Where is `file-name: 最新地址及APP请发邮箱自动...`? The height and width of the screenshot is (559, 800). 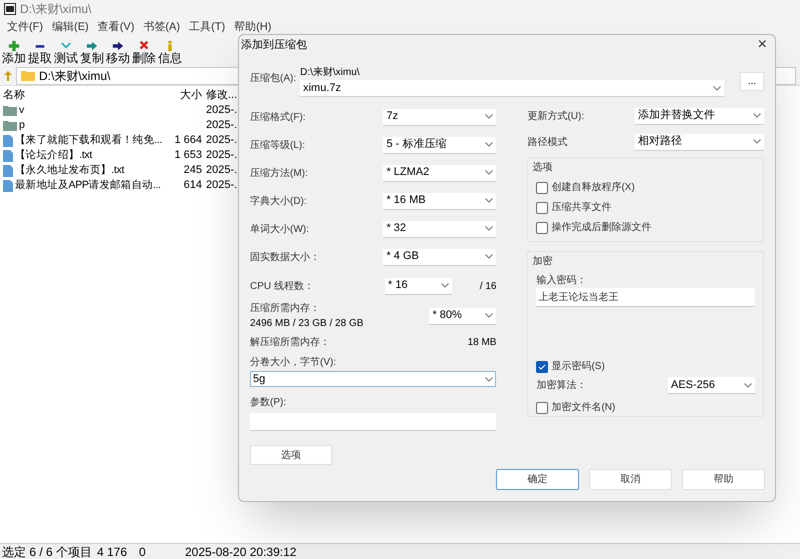 file-name: 最新地址及APP请发邮箱自动... is located at coordinates (88, 186).